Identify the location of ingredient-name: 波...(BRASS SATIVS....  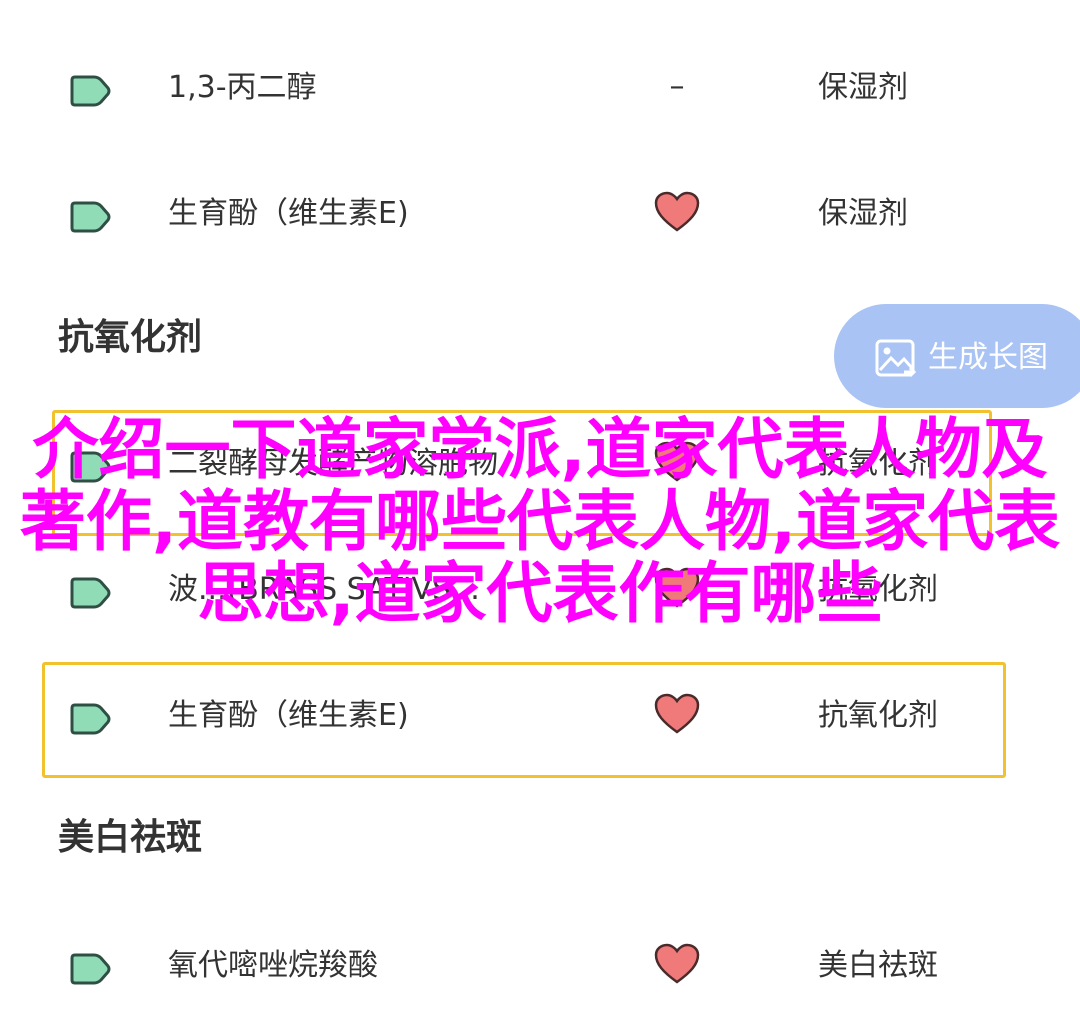
(324, 589).